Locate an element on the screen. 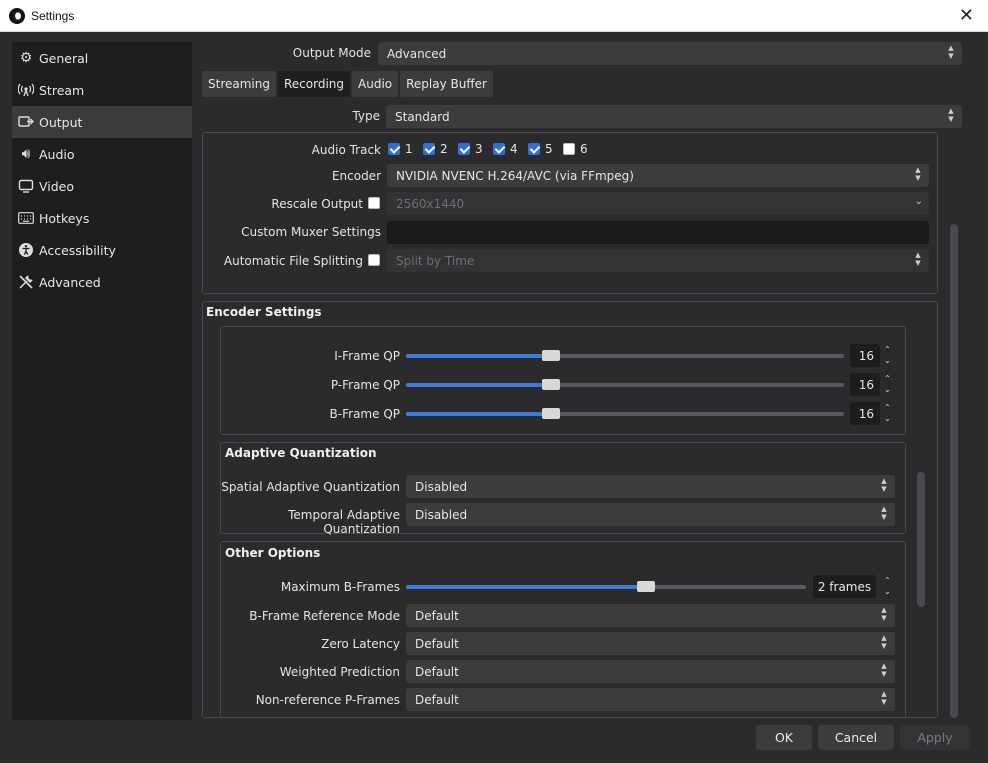 Image resolution: width=988 pixels, height=763 pixels. sidebar-item-label: Hotkeys is located at coordinates (64, 218).